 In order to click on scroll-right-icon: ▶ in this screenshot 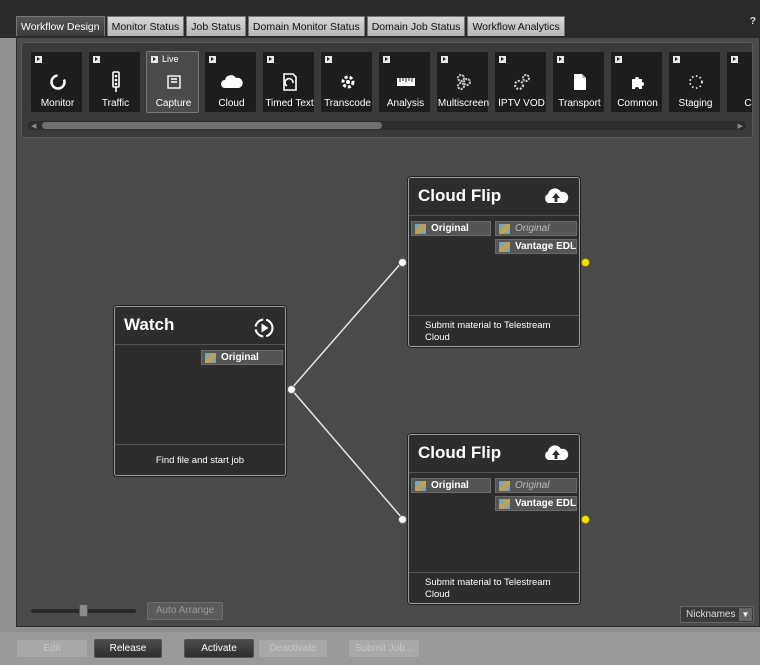, I will do `click(740, 126)`.